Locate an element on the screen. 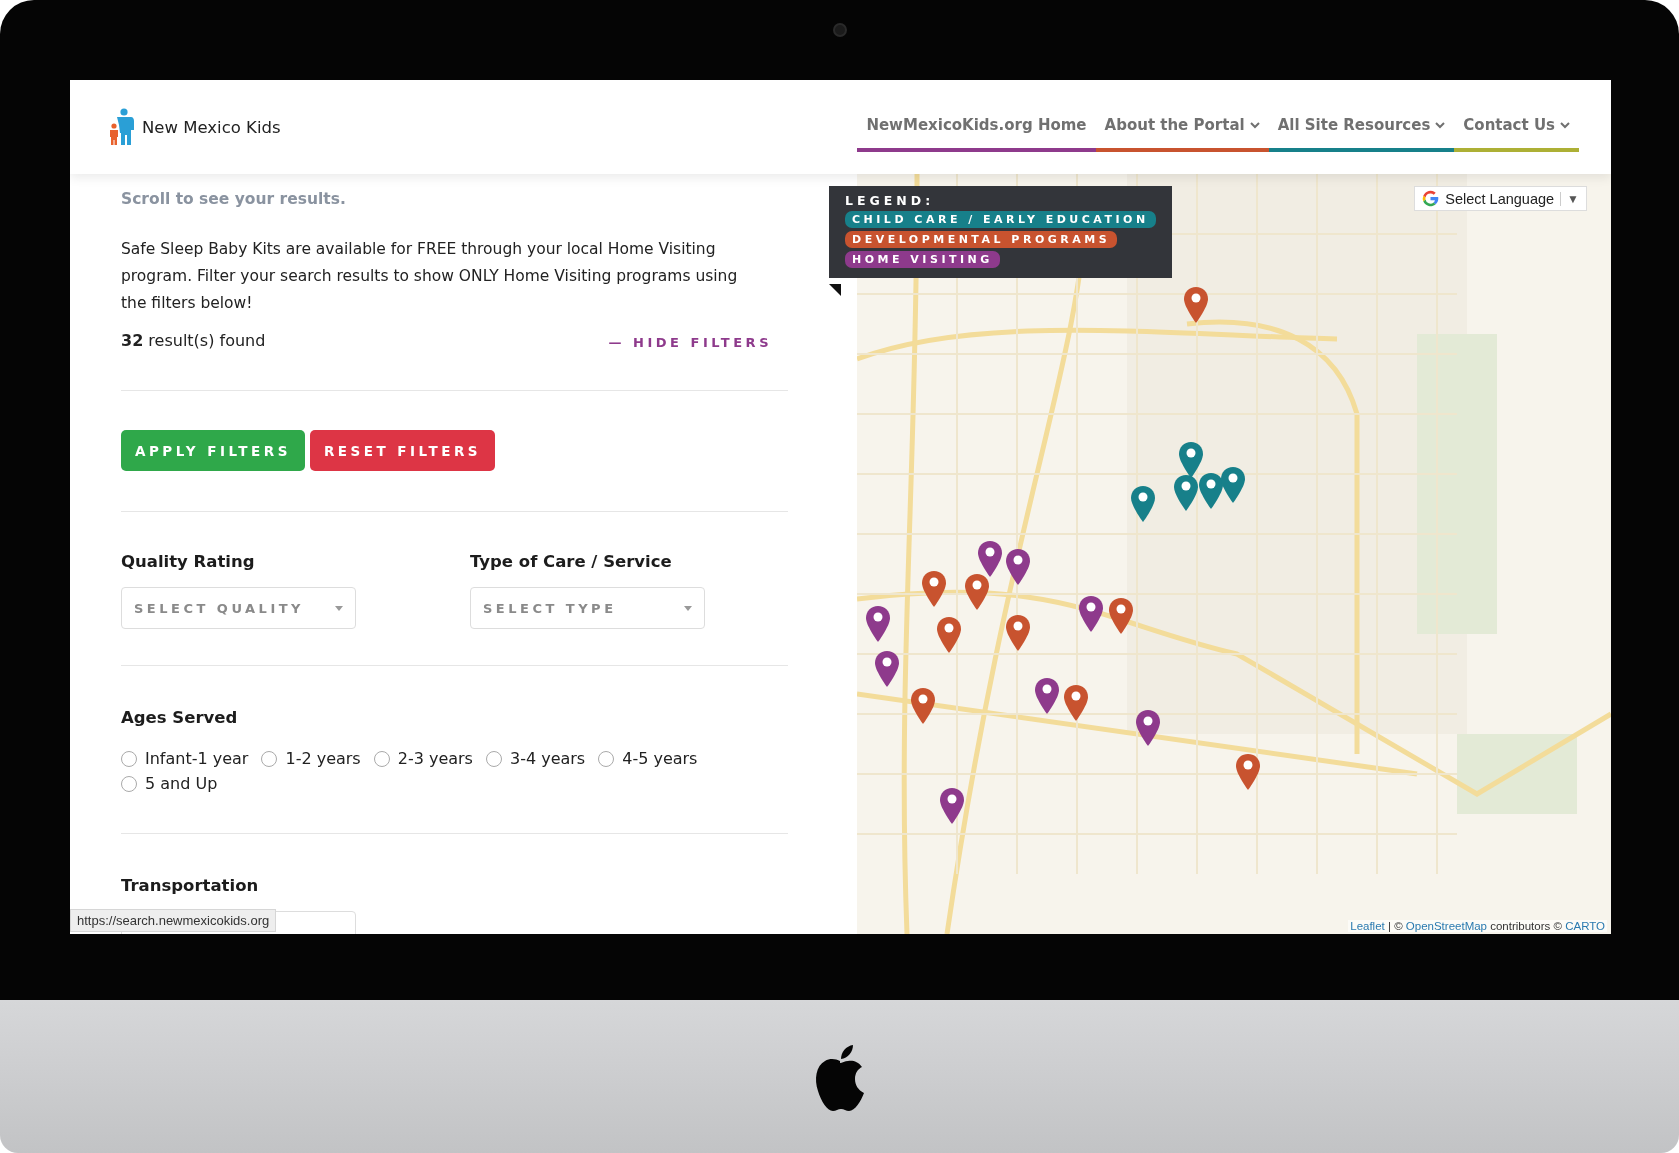 The width and height of the screenshot is (1679, 1153). checkbox-label: 2-3 years is located at coordinates (435, 758).